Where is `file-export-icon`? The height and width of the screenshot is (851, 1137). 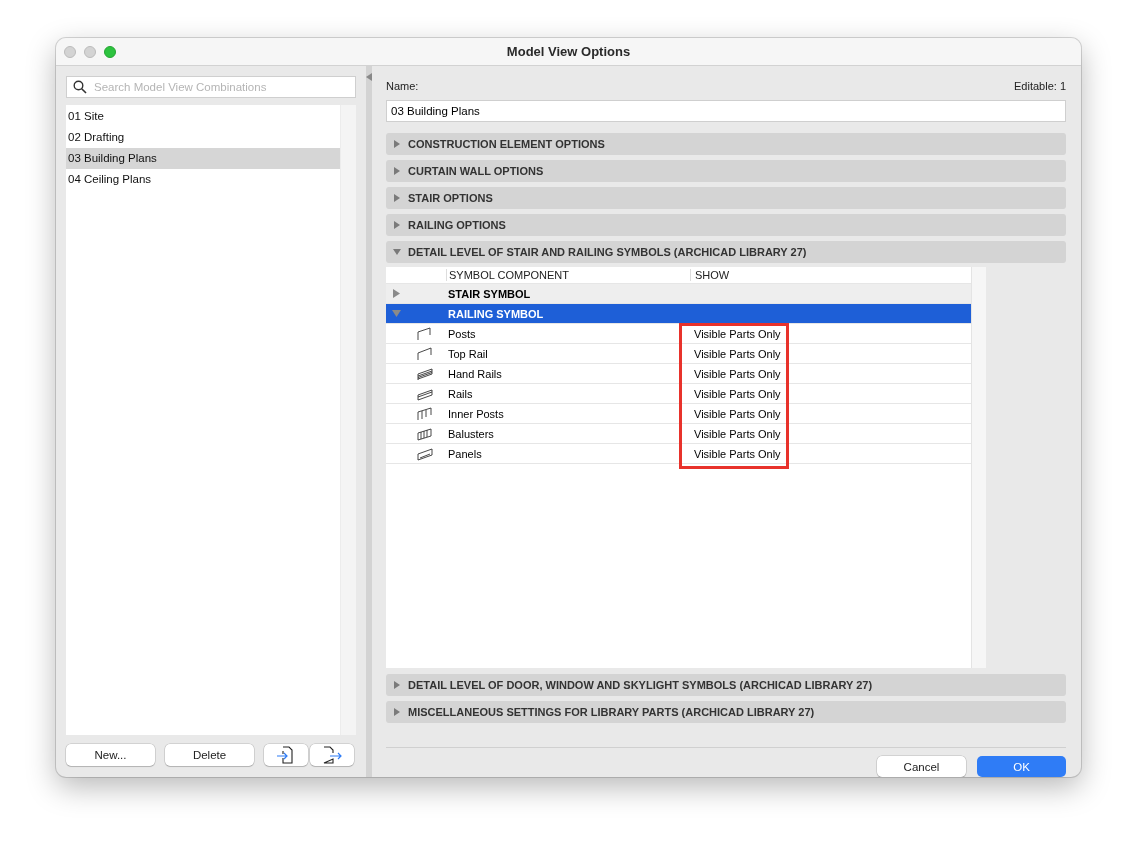 file-export-icon is located at coordinates (332, 755).